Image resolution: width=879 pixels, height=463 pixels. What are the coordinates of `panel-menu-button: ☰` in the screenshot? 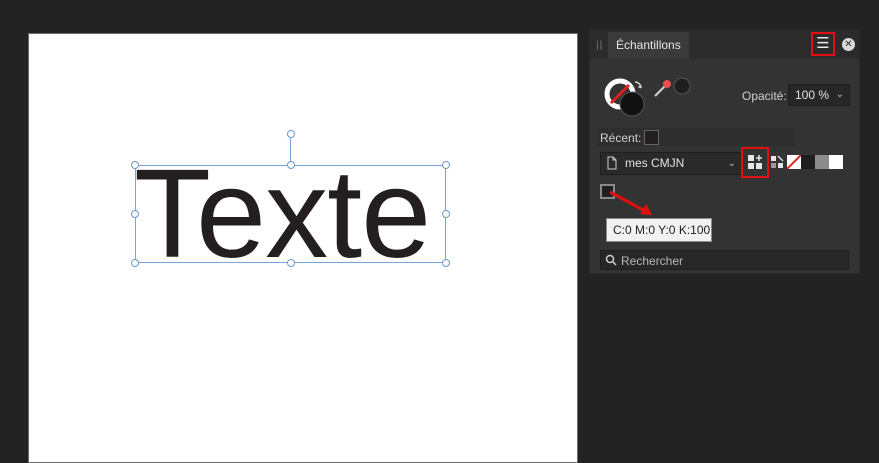 It's located at (823, 44).